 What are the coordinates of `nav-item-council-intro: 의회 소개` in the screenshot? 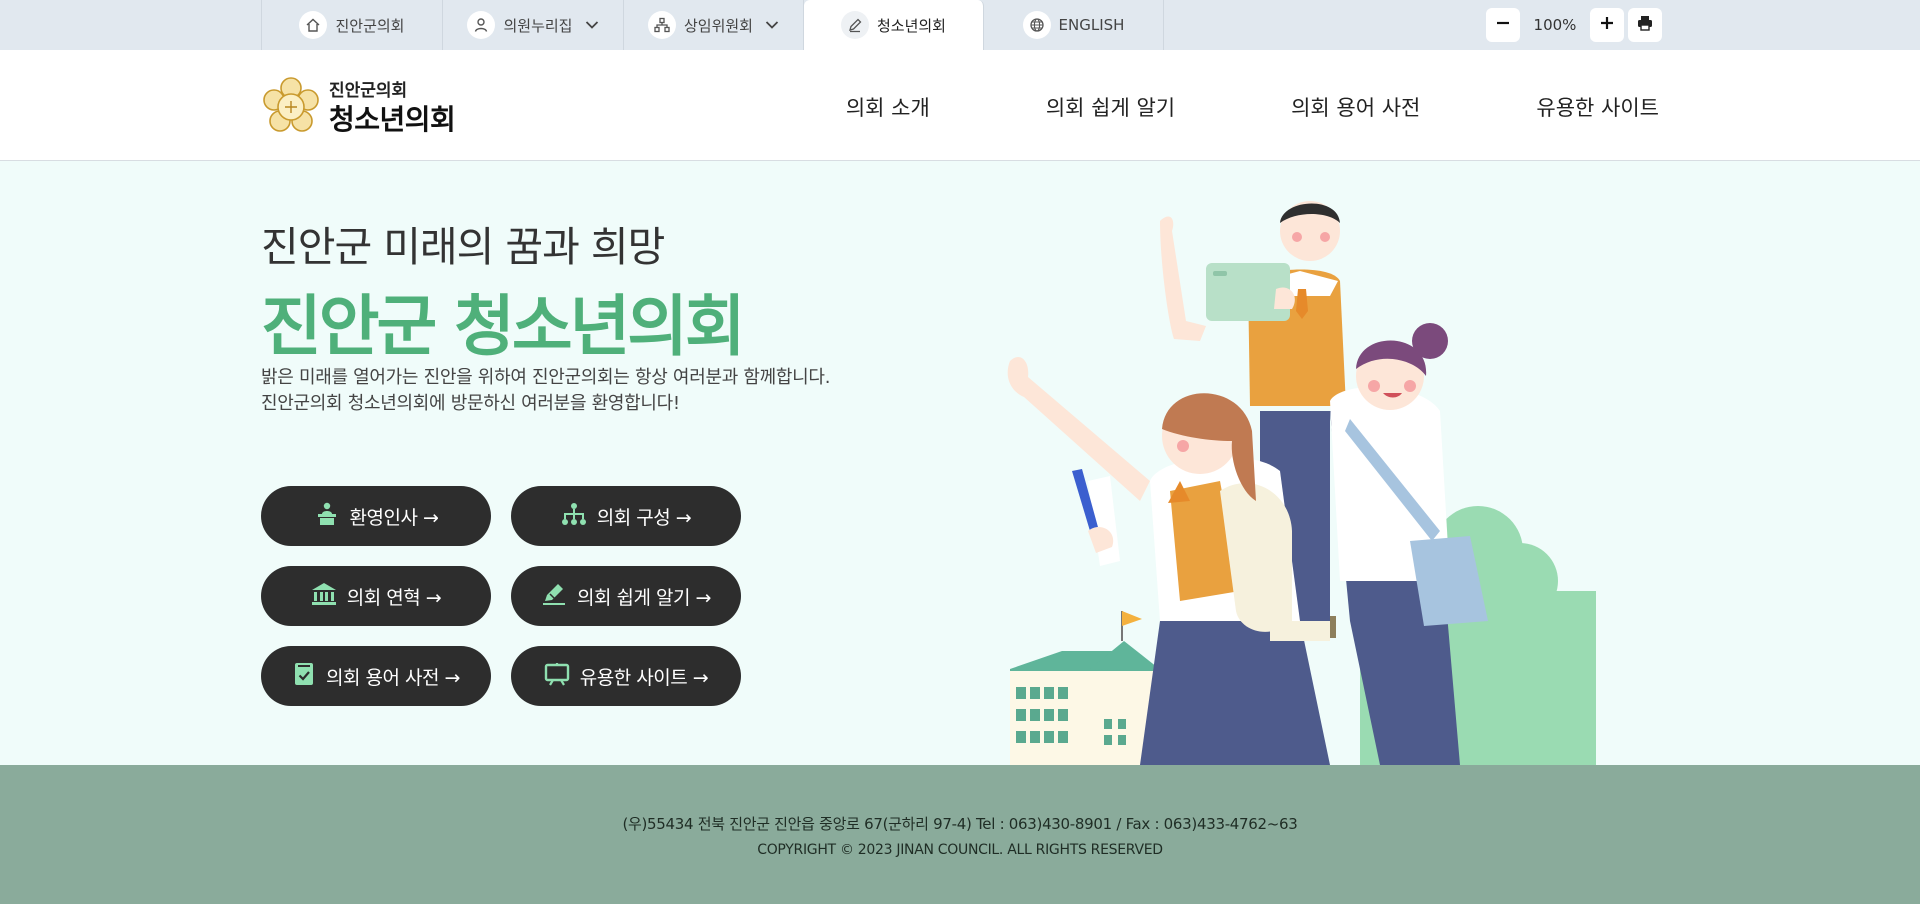 It's located at (888, 107).